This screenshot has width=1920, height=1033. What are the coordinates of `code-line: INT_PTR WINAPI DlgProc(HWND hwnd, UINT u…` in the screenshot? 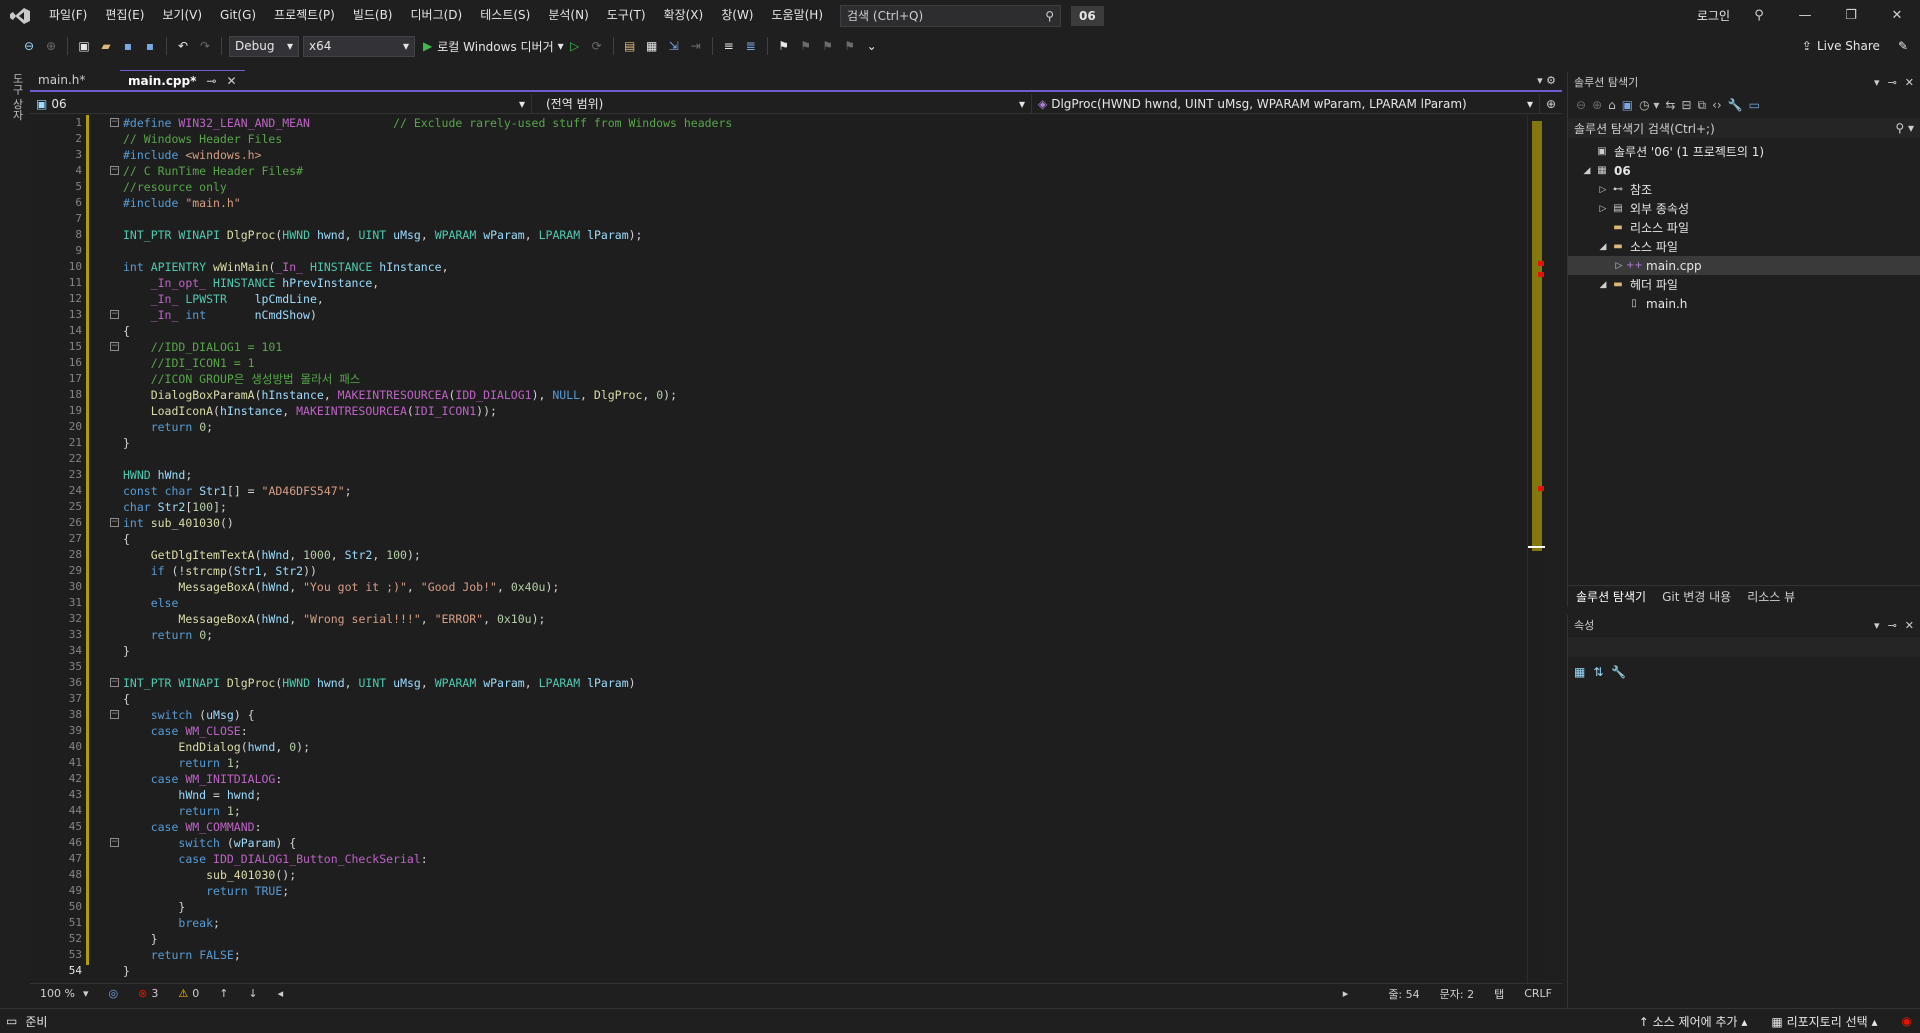 It's located at (823, 683).